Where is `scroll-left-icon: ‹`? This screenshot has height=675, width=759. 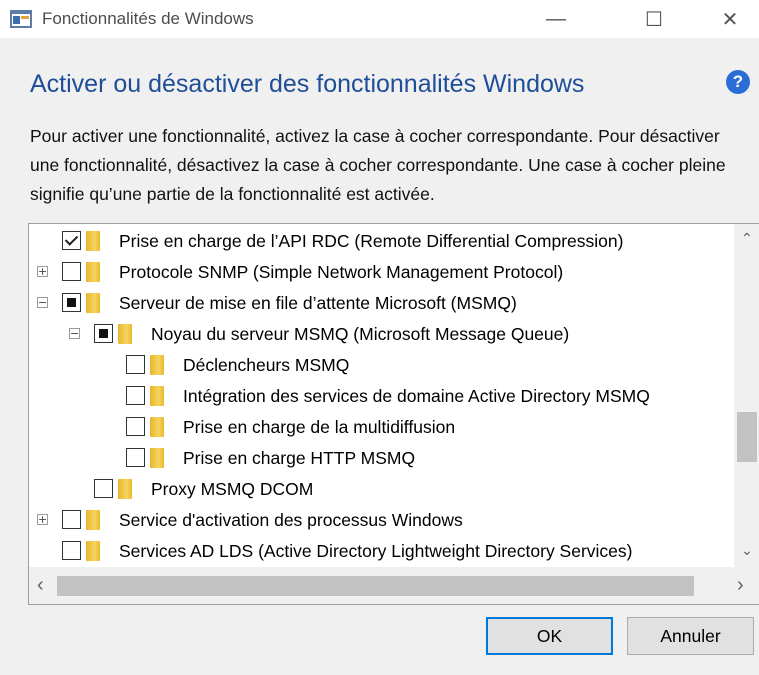 scroll-left-icon: ‹ is located at coordinates (40, 585).